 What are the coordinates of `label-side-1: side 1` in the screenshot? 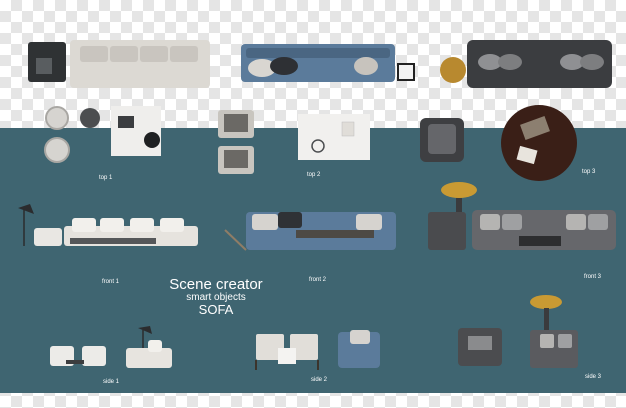 It's located at (111, 382).